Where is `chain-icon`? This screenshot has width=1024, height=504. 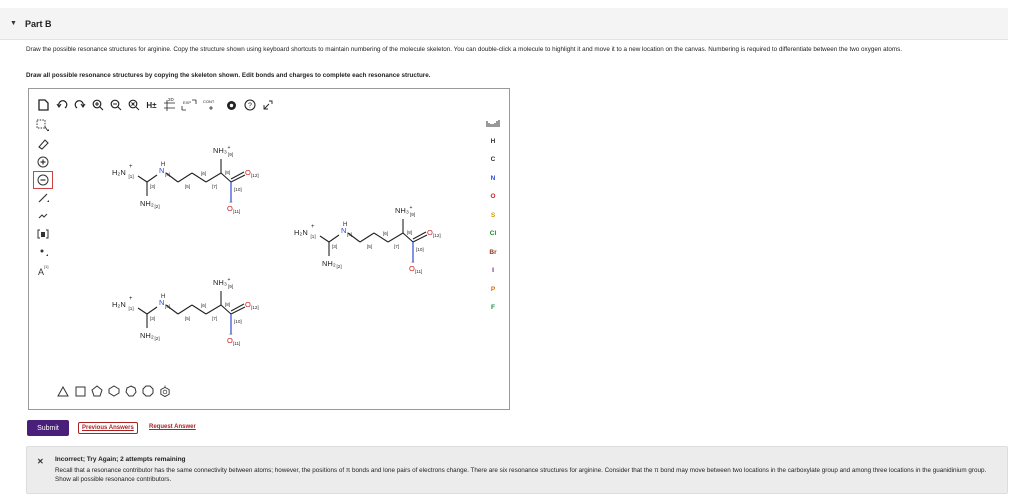
chain-icon is located at coordinates (43, 216).